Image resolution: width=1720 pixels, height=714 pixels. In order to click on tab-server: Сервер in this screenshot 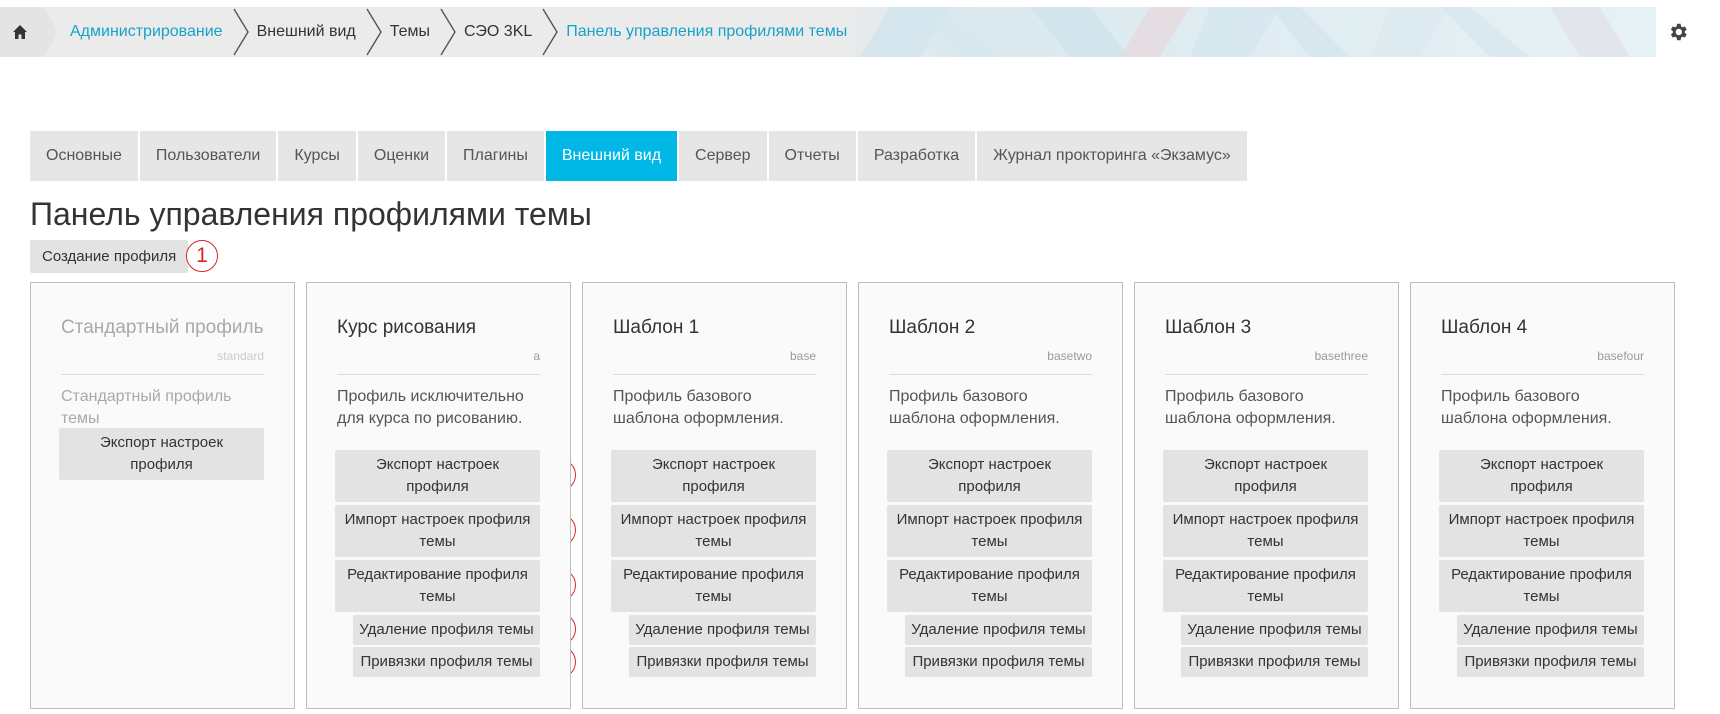, I will do `click(723, 156)`.